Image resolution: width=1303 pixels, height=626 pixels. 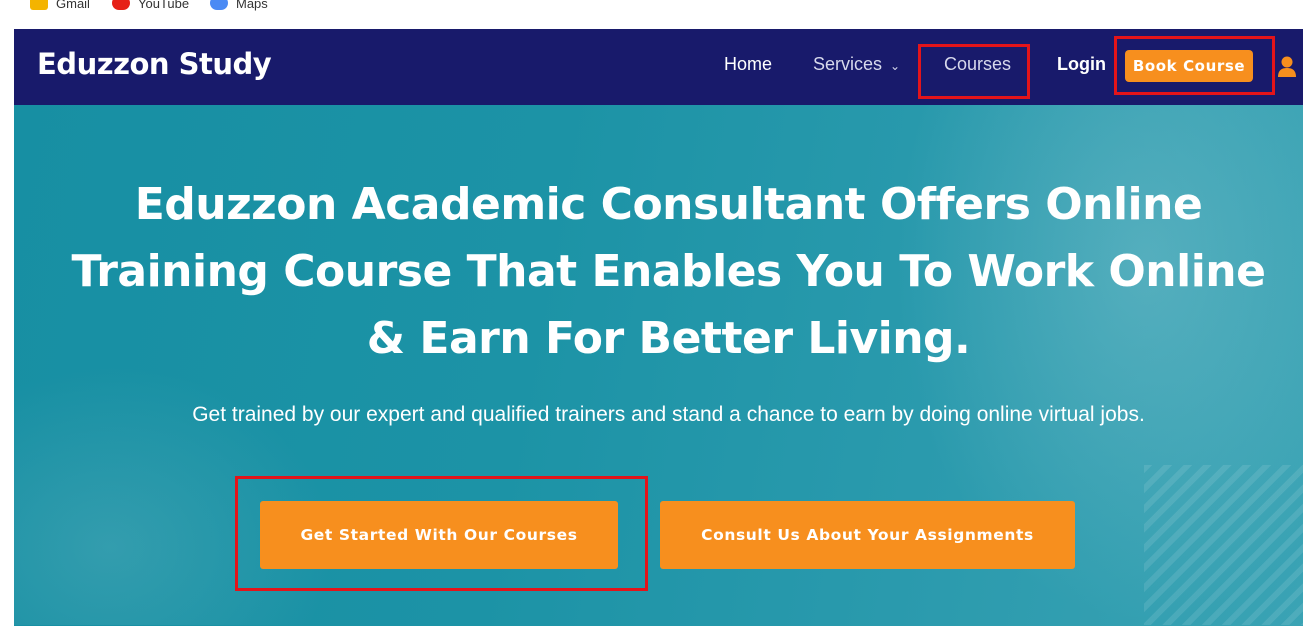 I want to click on user-icon, so click(x=1287, y=67).